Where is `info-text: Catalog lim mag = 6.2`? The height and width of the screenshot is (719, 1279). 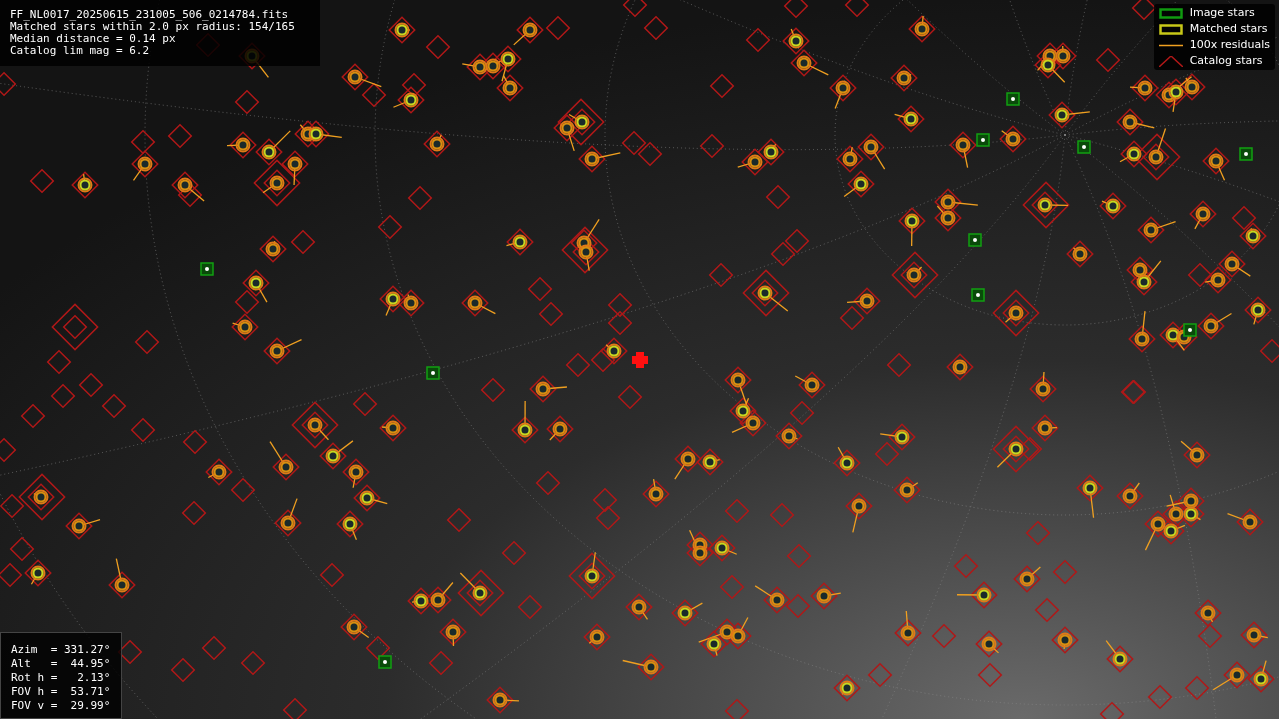
info-text: Catalog lim mag = 6.2 is located at coordinates (80, 51).